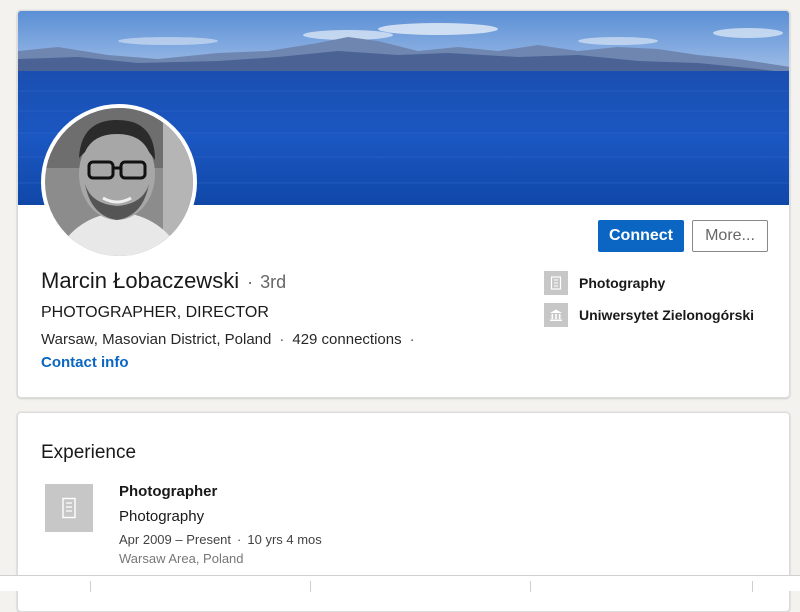 This screenshot has height=612, width=800. I want to click on experience-company: Photography, so click(162, 516).